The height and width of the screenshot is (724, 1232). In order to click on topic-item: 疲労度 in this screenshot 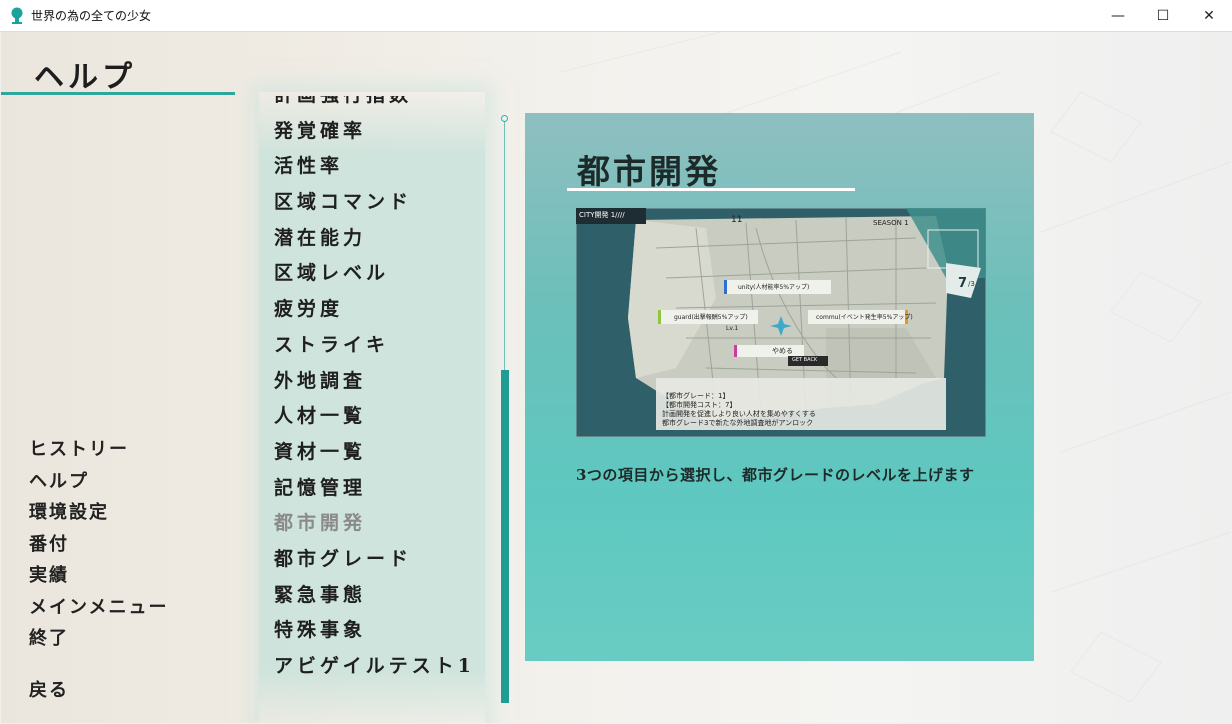, I will do `click(379, 310)`.